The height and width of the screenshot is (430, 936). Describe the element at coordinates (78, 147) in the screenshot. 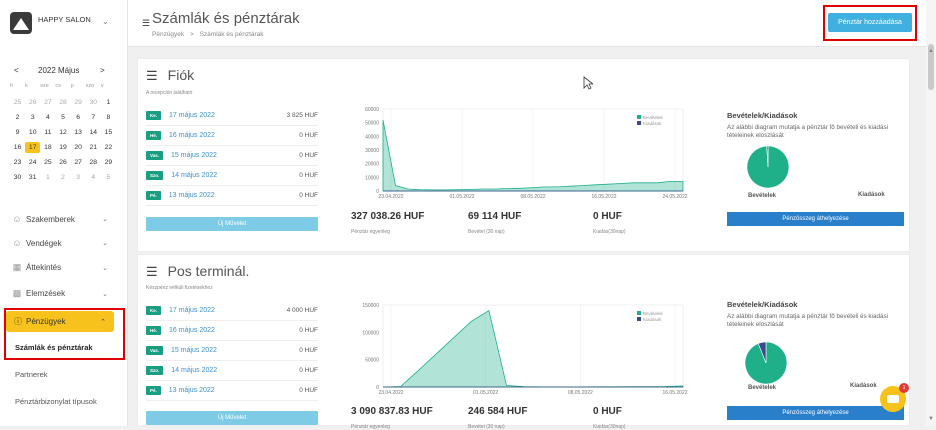

I see `calendar-day: 20` at that location.